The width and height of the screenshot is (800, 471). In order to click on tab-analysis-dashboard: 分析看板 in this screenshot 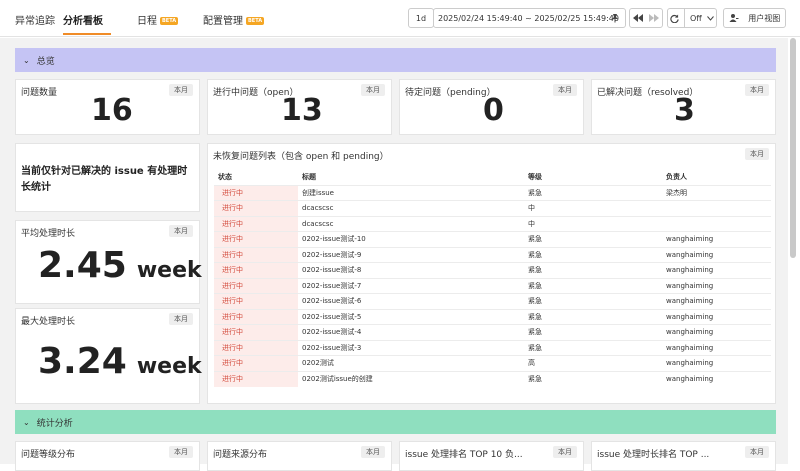, I will do `click(83, 19)`.